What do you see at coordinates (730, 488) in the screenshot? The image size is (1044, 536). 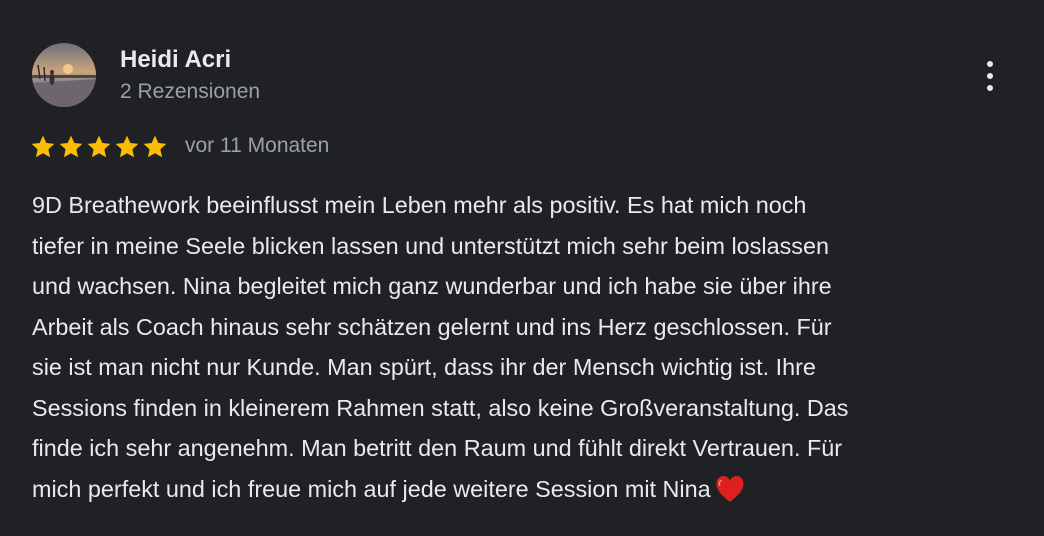 I see `heart-icon` at bounding box center [730, 488].